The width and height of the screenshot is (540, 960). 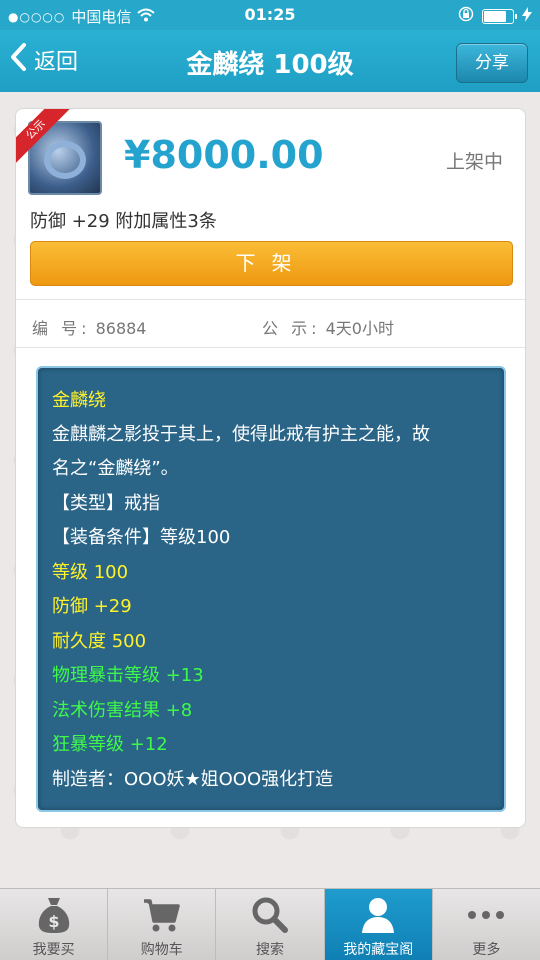 What do you see at coordinates (271, 263) in the screenshot?
I see `delist-button: 下架` at bounding box center [271, 263].